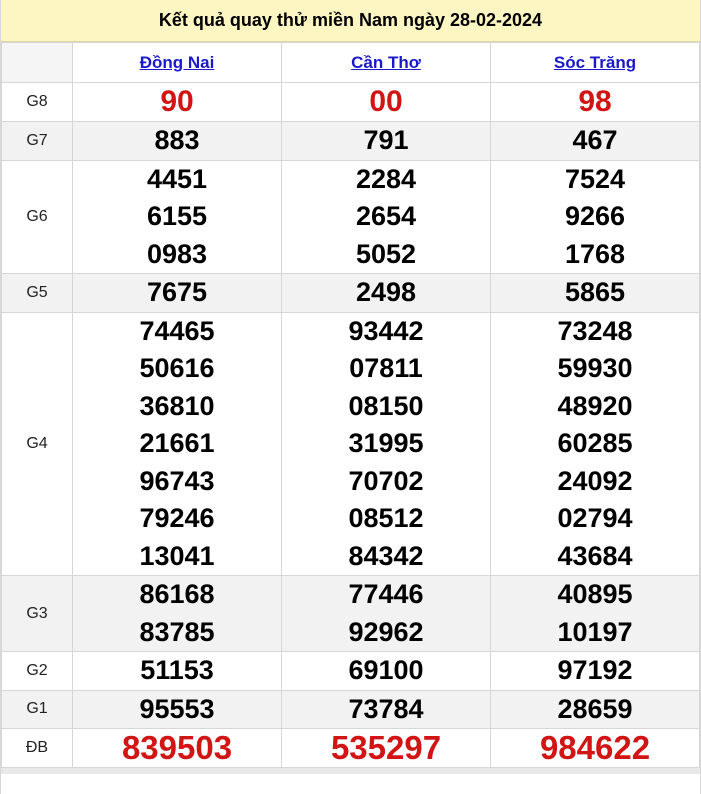 This screenshot has height=794, width=701. I want to click on prize-row: ĐB 839503 535297 984622, so click(350, 748).